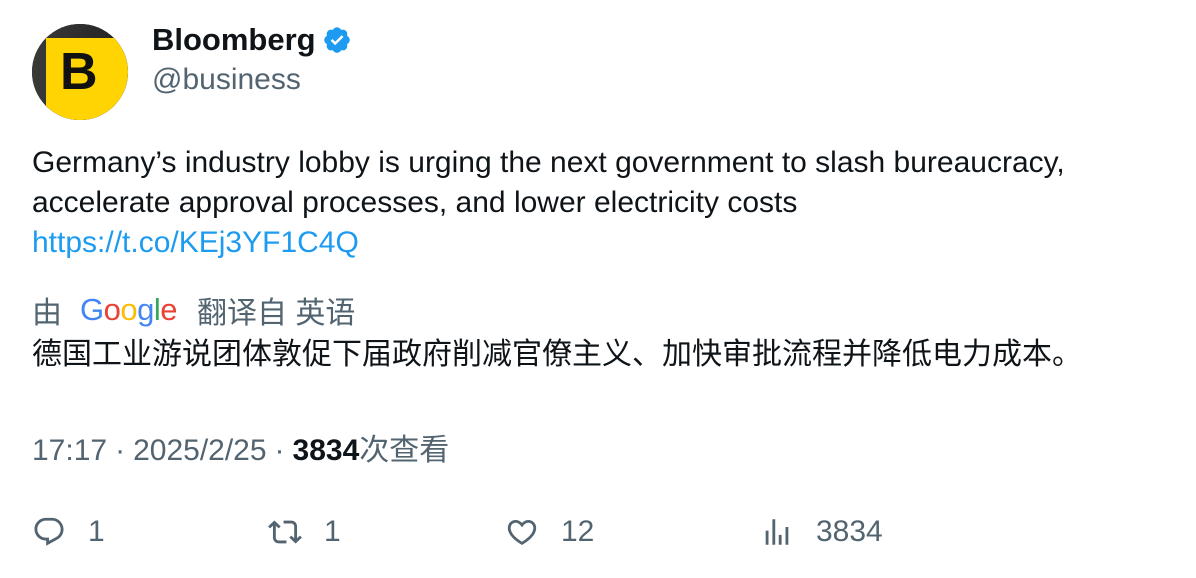 Image resolution: width=1196 pixels, height=578 pixels. Describe the element at coordinates (326, 450) in the screenshot. I see `views-count: 3834` at that location.